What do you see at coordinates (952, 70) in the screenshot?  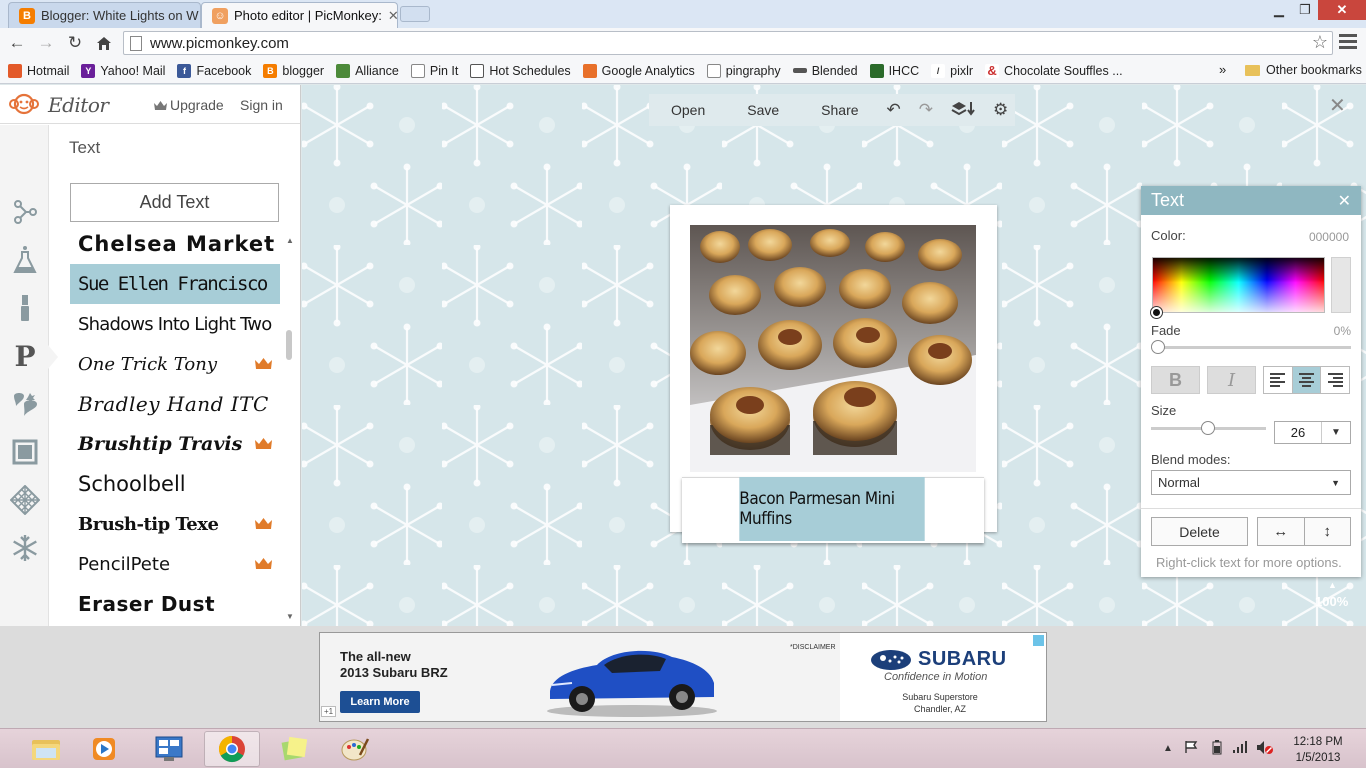 I see `bookmark-pixlr: / pixlr` at bounding box center [952, 70].